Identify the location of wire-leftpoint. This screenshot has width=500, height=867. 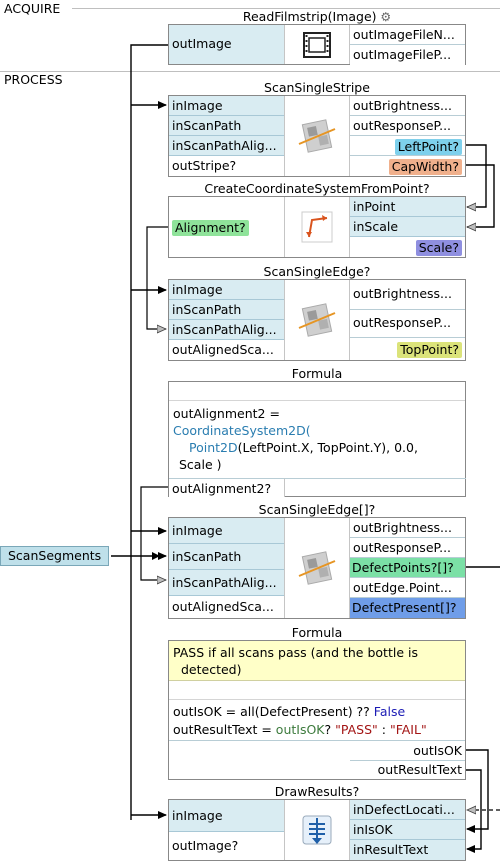
(476, 175).